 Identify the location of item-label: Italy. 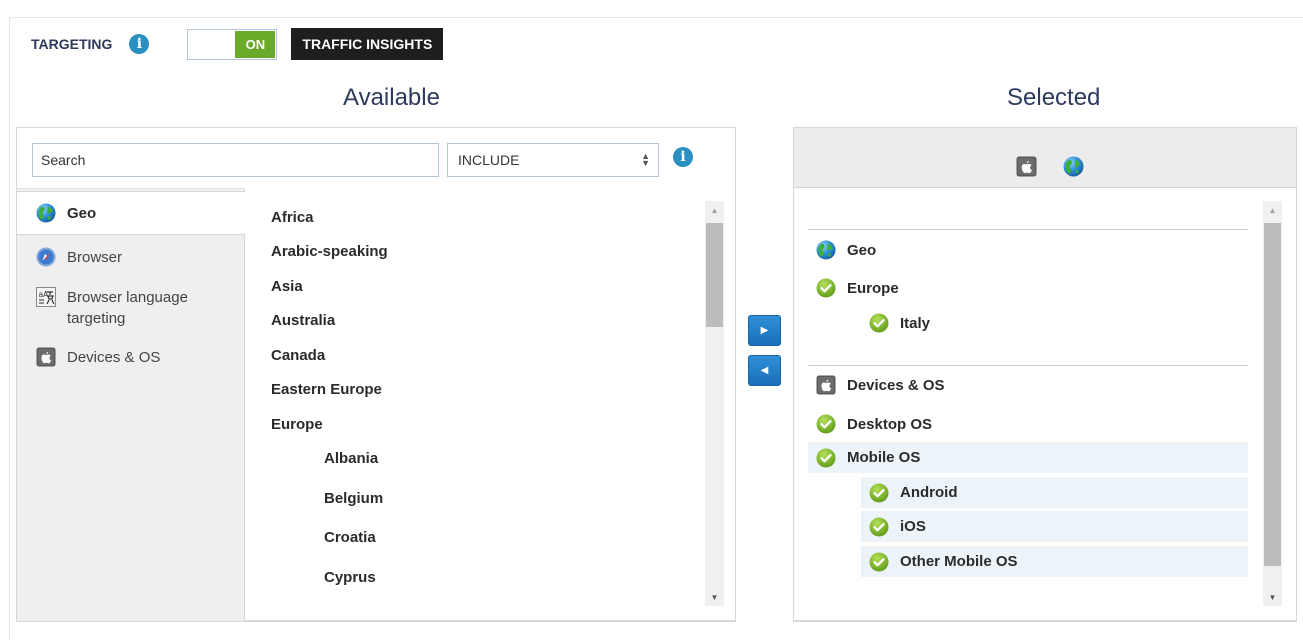
(915, 323).